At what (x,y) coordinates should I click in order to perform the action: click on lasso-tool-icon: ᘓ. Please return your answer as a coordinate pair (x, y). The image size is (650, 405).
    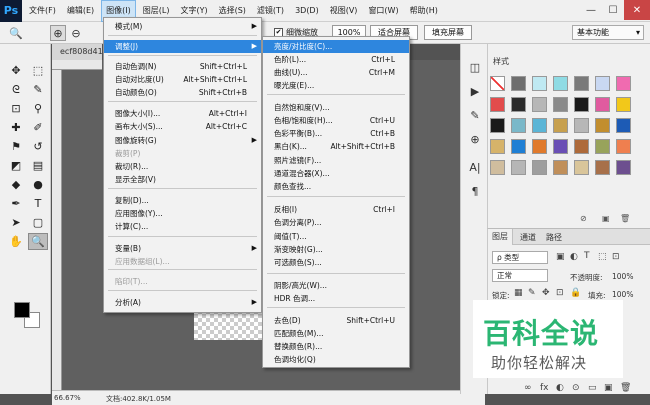
    Looking at the image, I should click on (16, 89).